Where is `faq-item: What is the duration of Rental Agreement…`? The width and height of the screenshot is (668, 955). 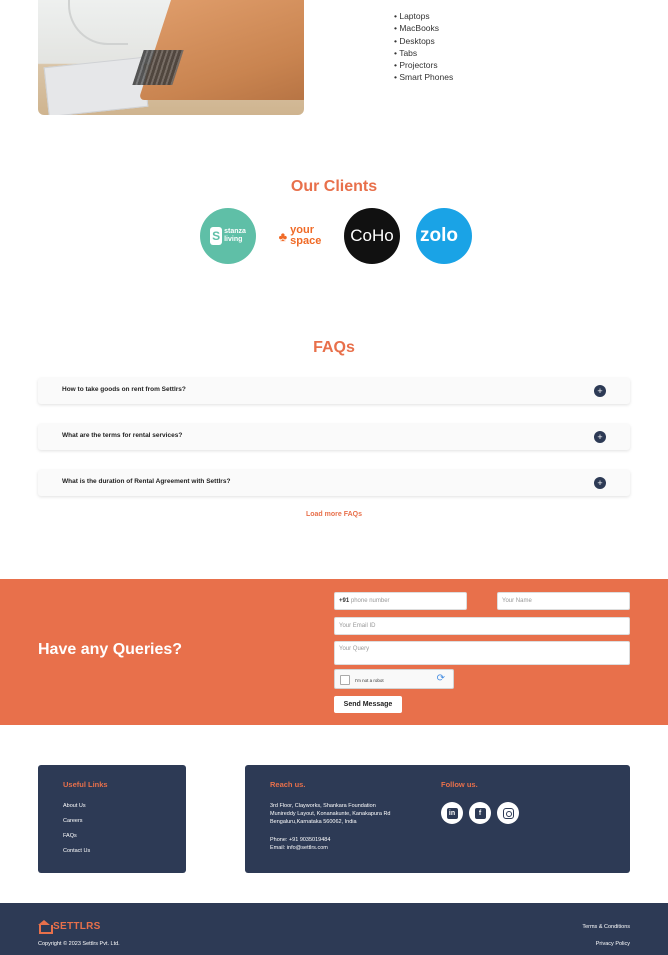 faq-item: What is the duration of Rental Agreement… is located at coordinates (334, 483).